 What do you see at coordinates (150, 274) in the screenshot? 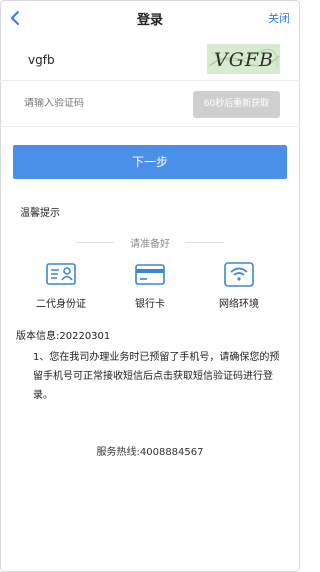
I see `bank-card-icon` at bounding box center [150, 274].